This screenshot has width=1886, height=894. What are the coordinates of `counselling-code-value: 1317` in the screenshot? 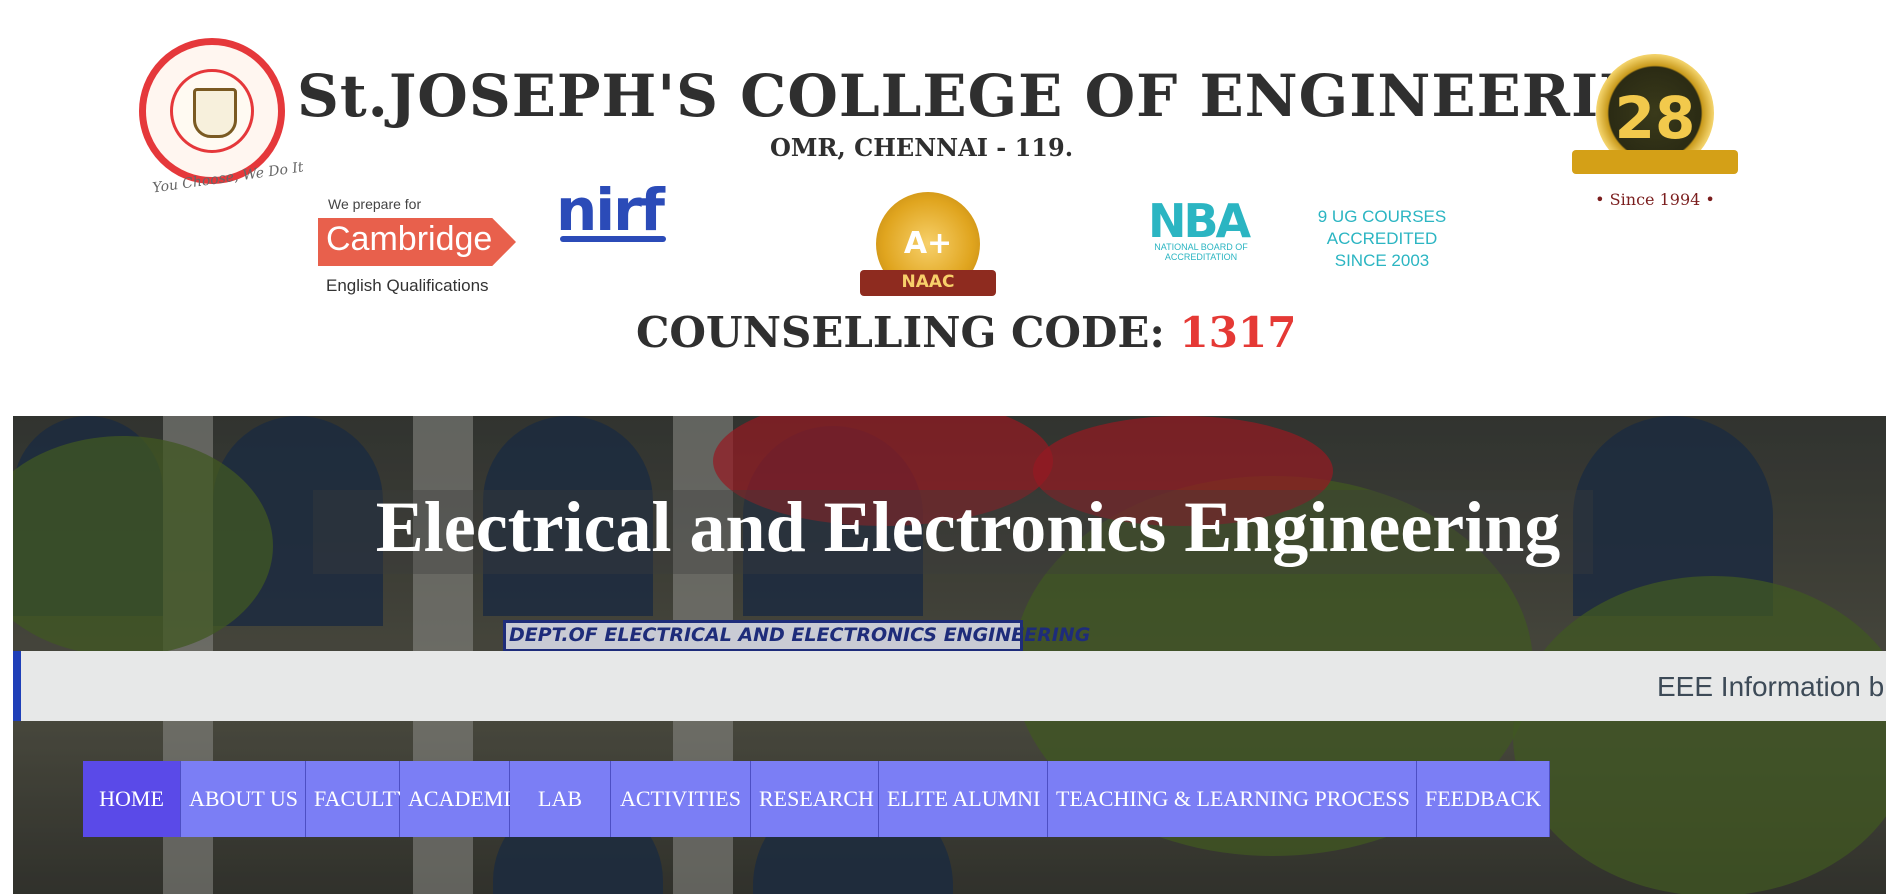 It's located at (1238, 332).